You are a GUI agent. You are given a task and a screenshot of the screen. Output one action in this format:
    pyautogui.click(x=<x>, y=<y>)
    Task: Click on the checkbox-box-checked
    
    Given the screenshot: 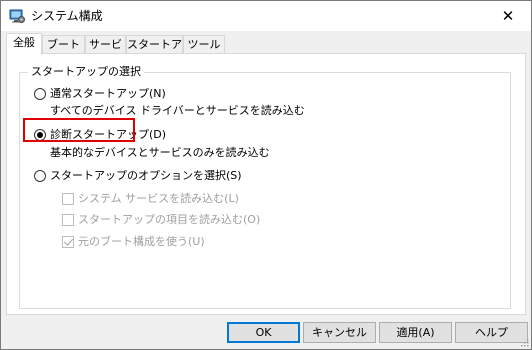 What is the action you would take?
    pyautogui.click(x=68, y=242)
    